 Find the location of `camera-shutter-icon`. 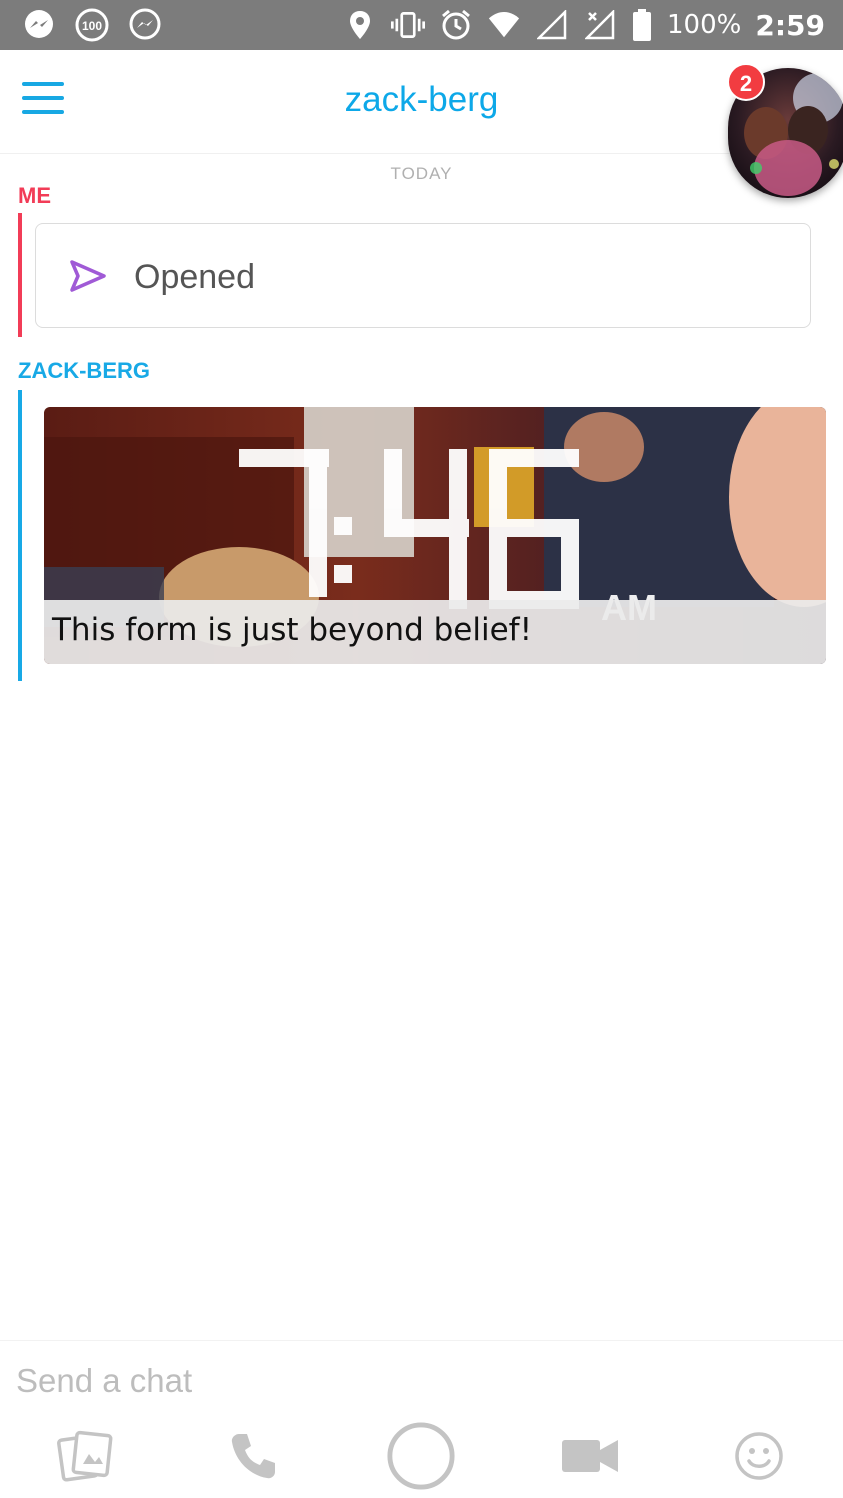

camera-shutter-icon is located at coordinates (421, 1456).